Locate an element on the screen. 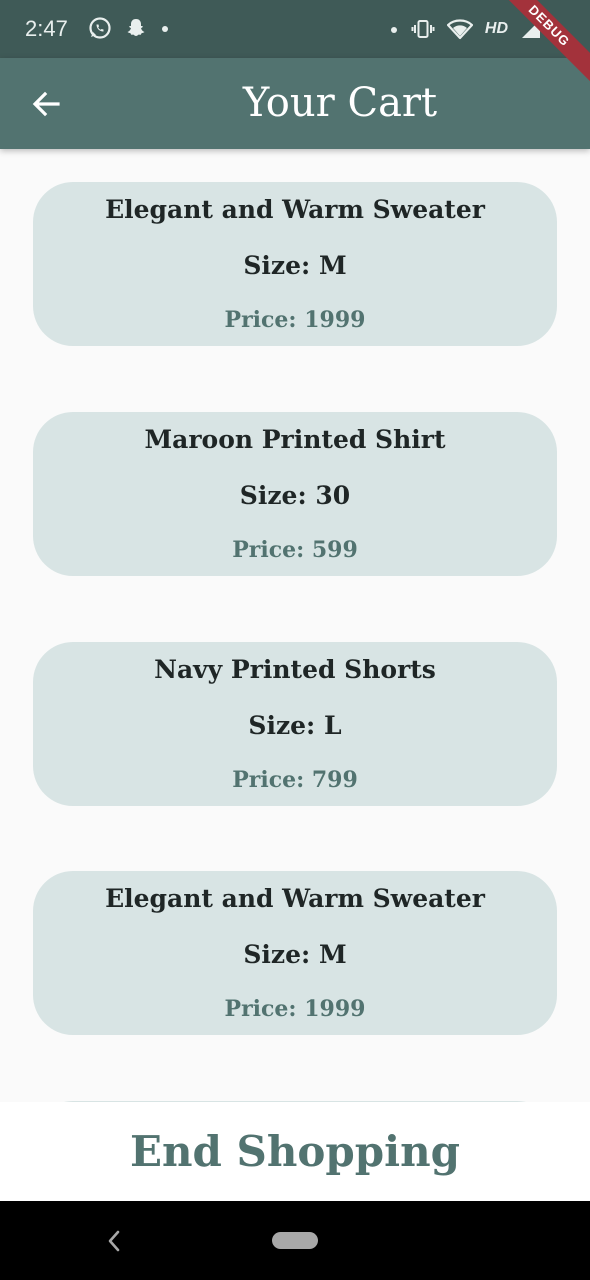 The height and width of the screenshot is (1280, 590). app-bar: Your Cart is located at coordinates (295, 103).